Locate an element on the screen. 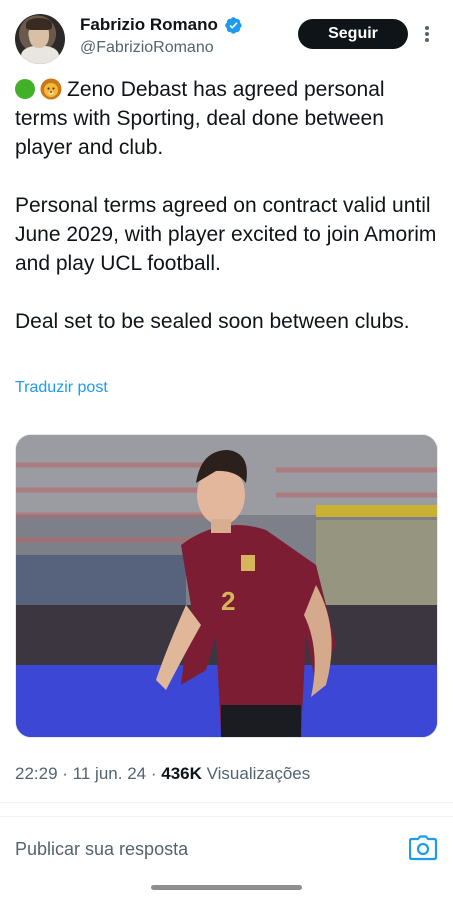  translate-post-link: Traduzir post is located at coordinates (61, 388).